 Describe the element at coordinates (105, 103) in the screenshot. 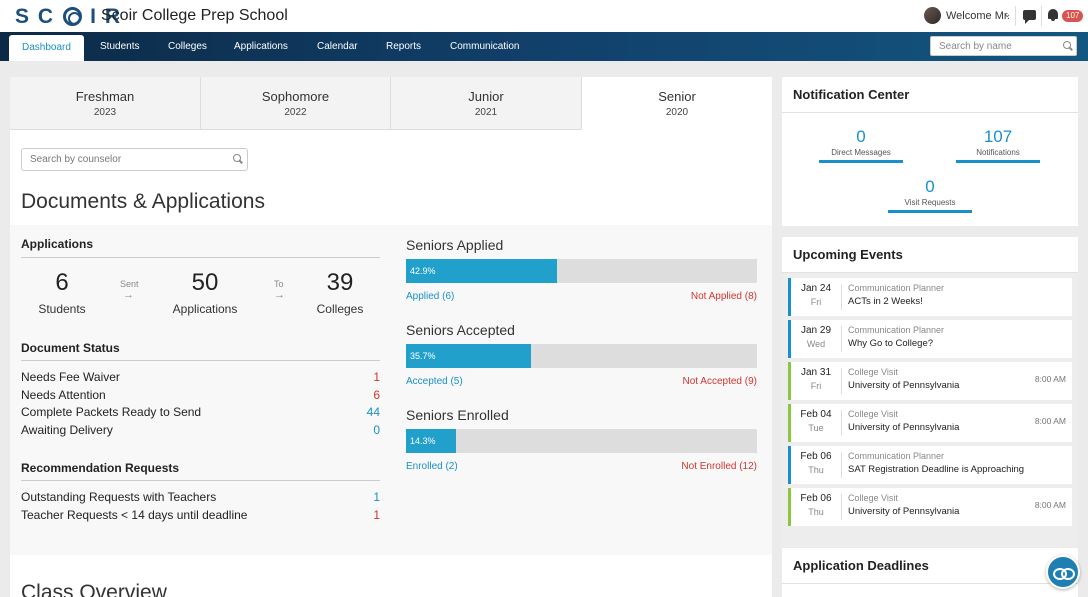

I see `tab-freshman: Freshman 2023` at that location.